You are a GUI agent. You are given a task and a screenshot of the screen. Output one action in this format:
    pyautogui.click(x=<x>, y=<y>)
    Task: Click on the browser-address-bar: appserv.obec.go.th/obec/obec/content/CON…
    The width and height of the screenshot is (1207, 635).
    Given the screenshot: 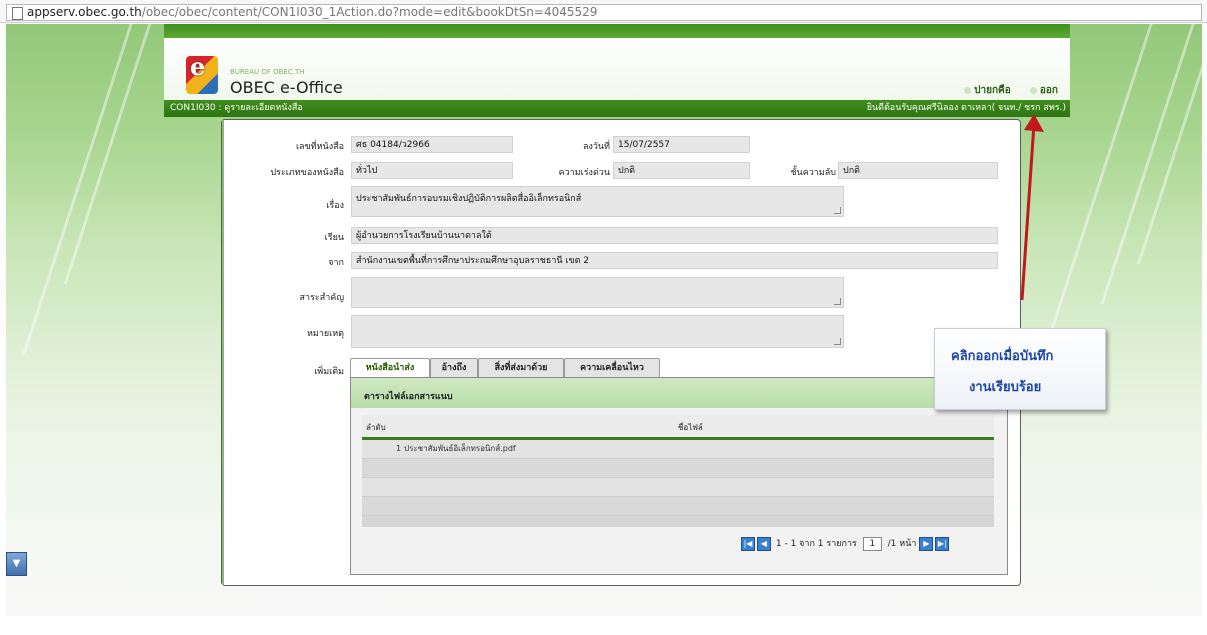 What is the action you would take?
    pyautogui.click(x=603, y=11)
    